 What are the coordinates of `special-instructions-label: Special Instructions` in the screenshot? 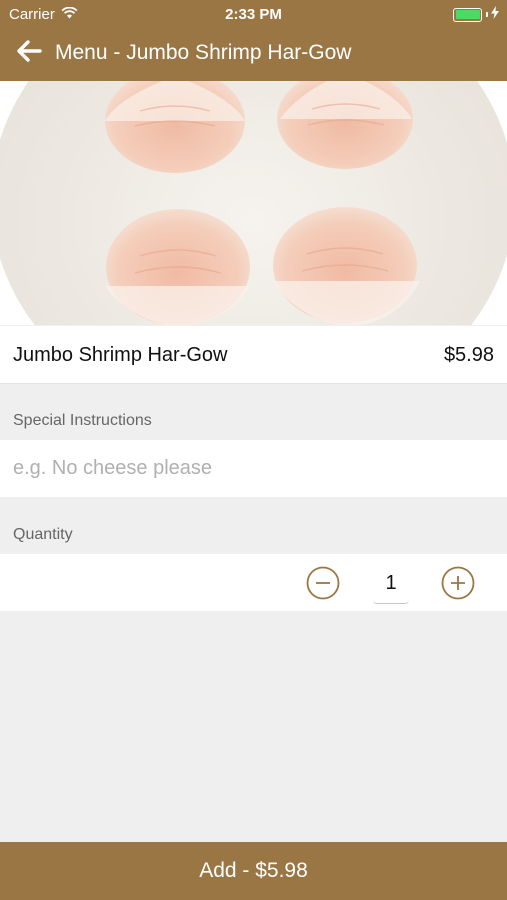 It's located at (82, 420).